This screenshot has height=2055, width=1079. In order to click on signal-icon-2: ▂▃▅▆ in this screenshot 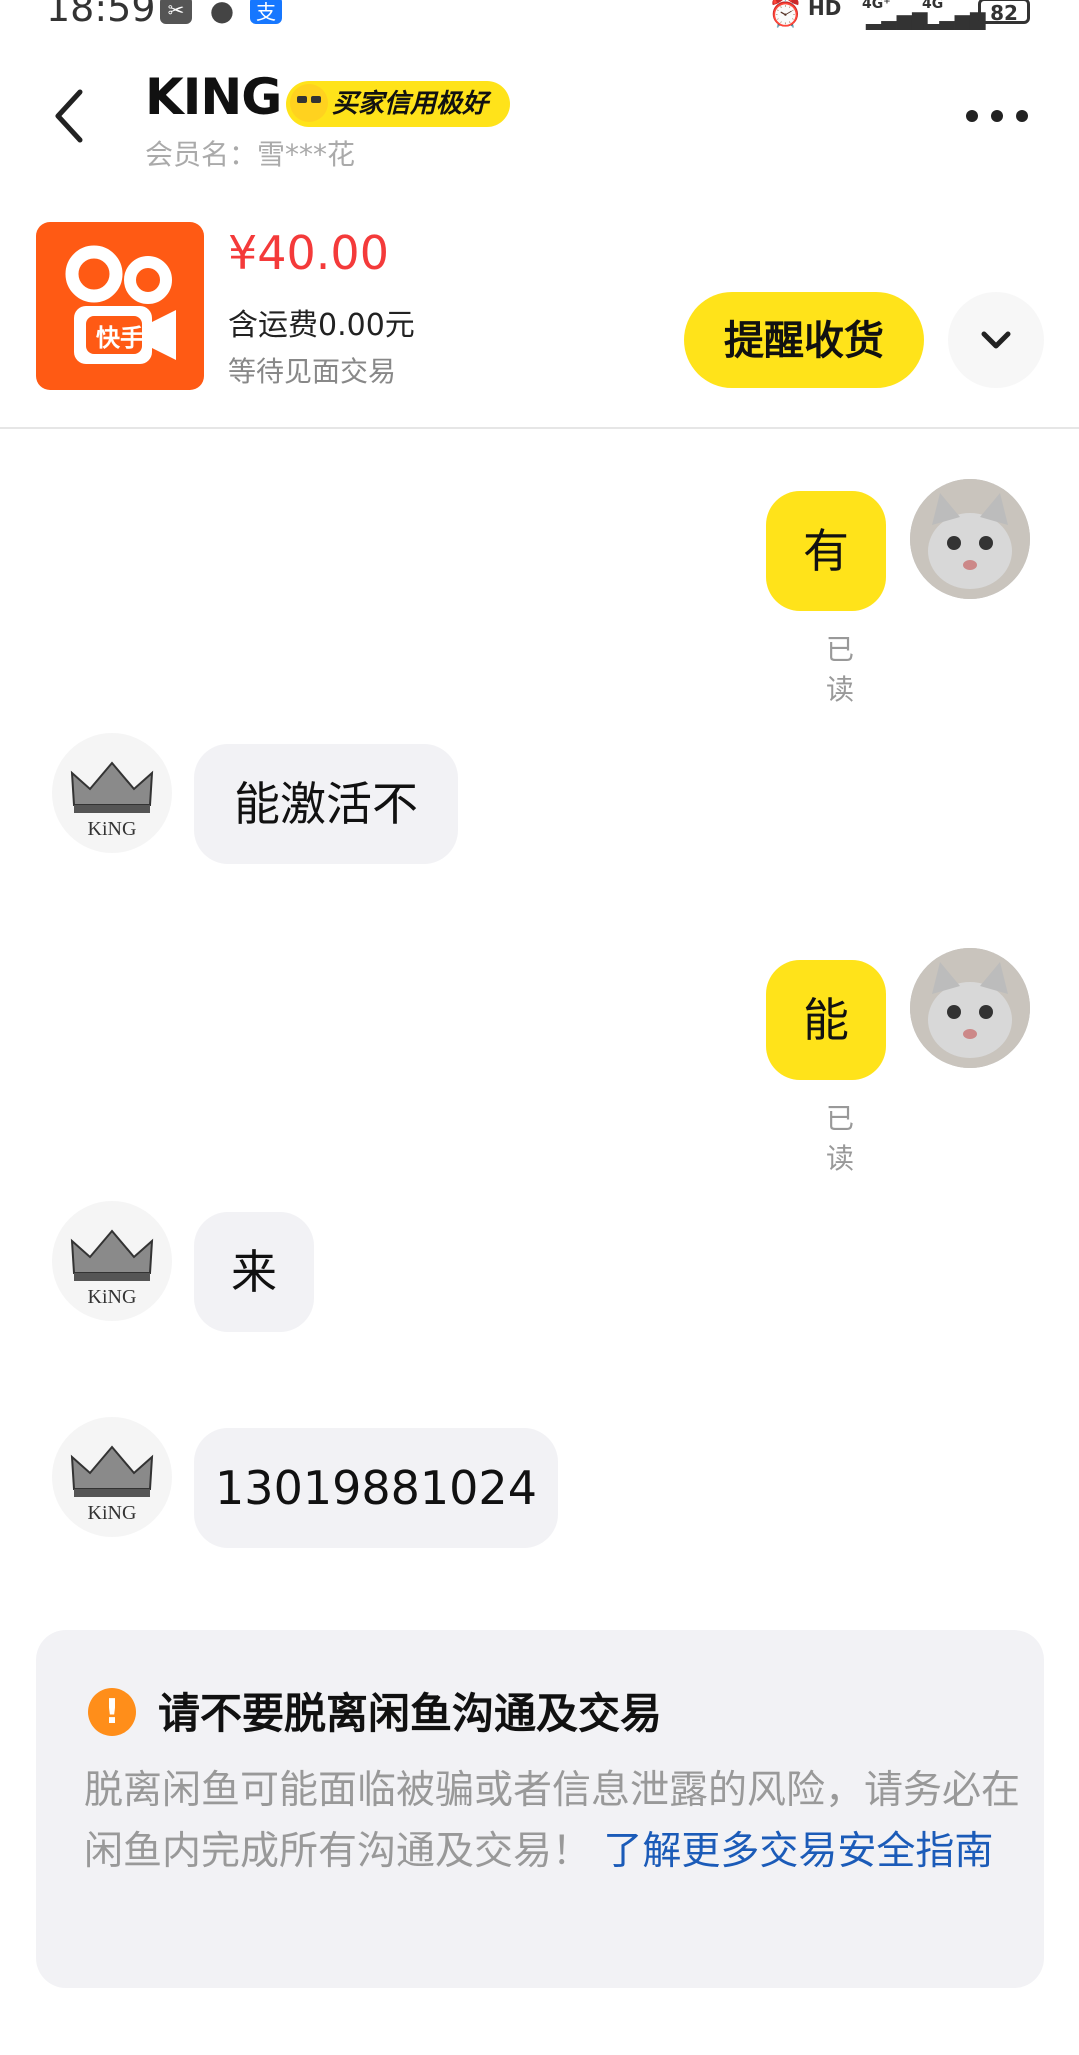, I will do `click(955, 18)`.